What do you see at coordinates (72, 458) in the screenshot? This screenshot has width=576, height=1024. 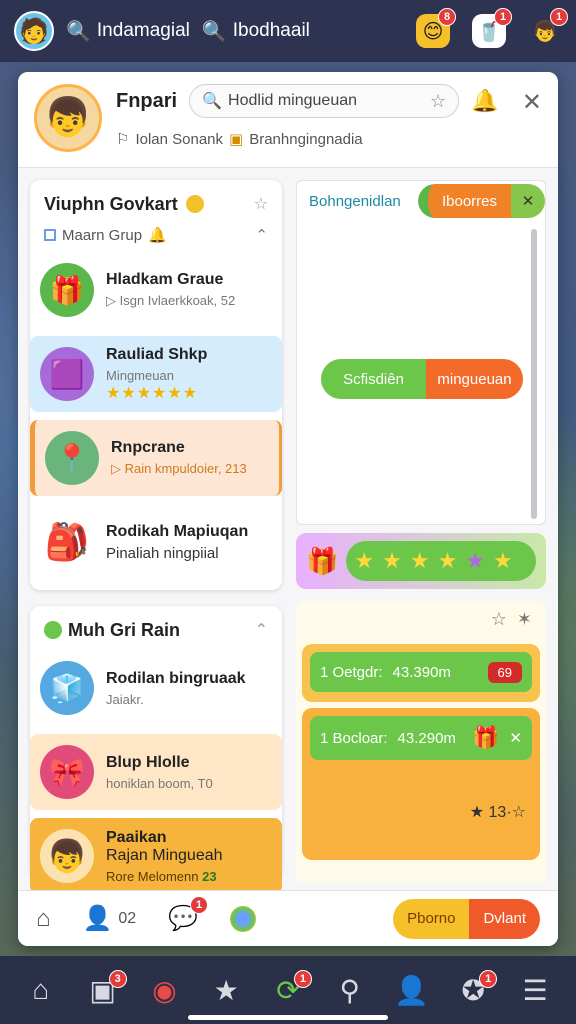 I see `pin-icon: 📍` at bounding box center [72, 458].